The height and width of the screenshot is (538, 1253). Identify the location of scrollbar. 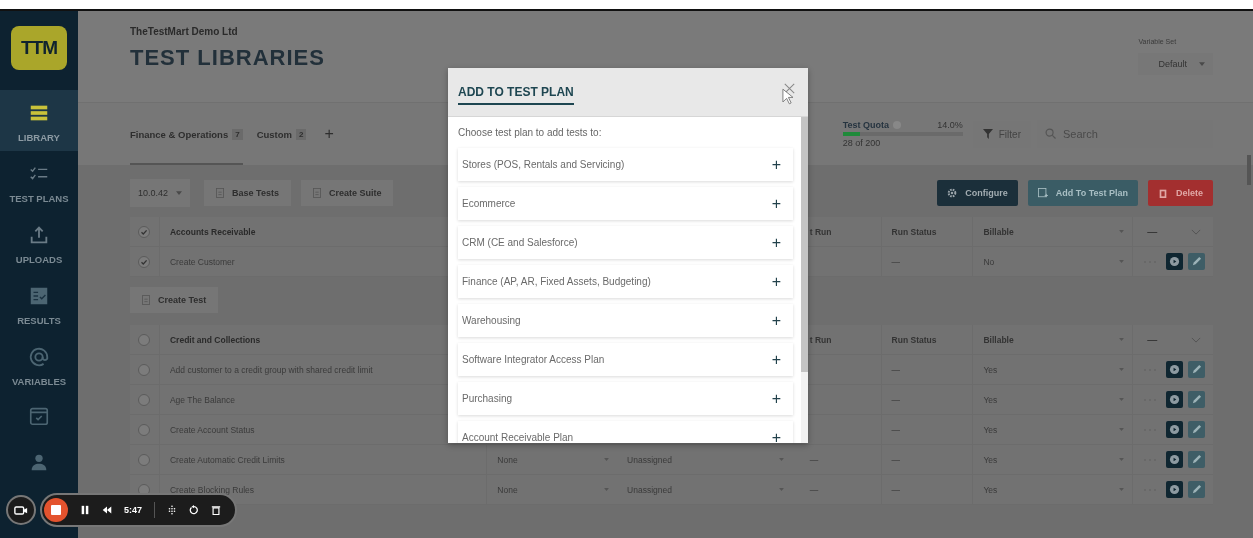
(1249, 170).